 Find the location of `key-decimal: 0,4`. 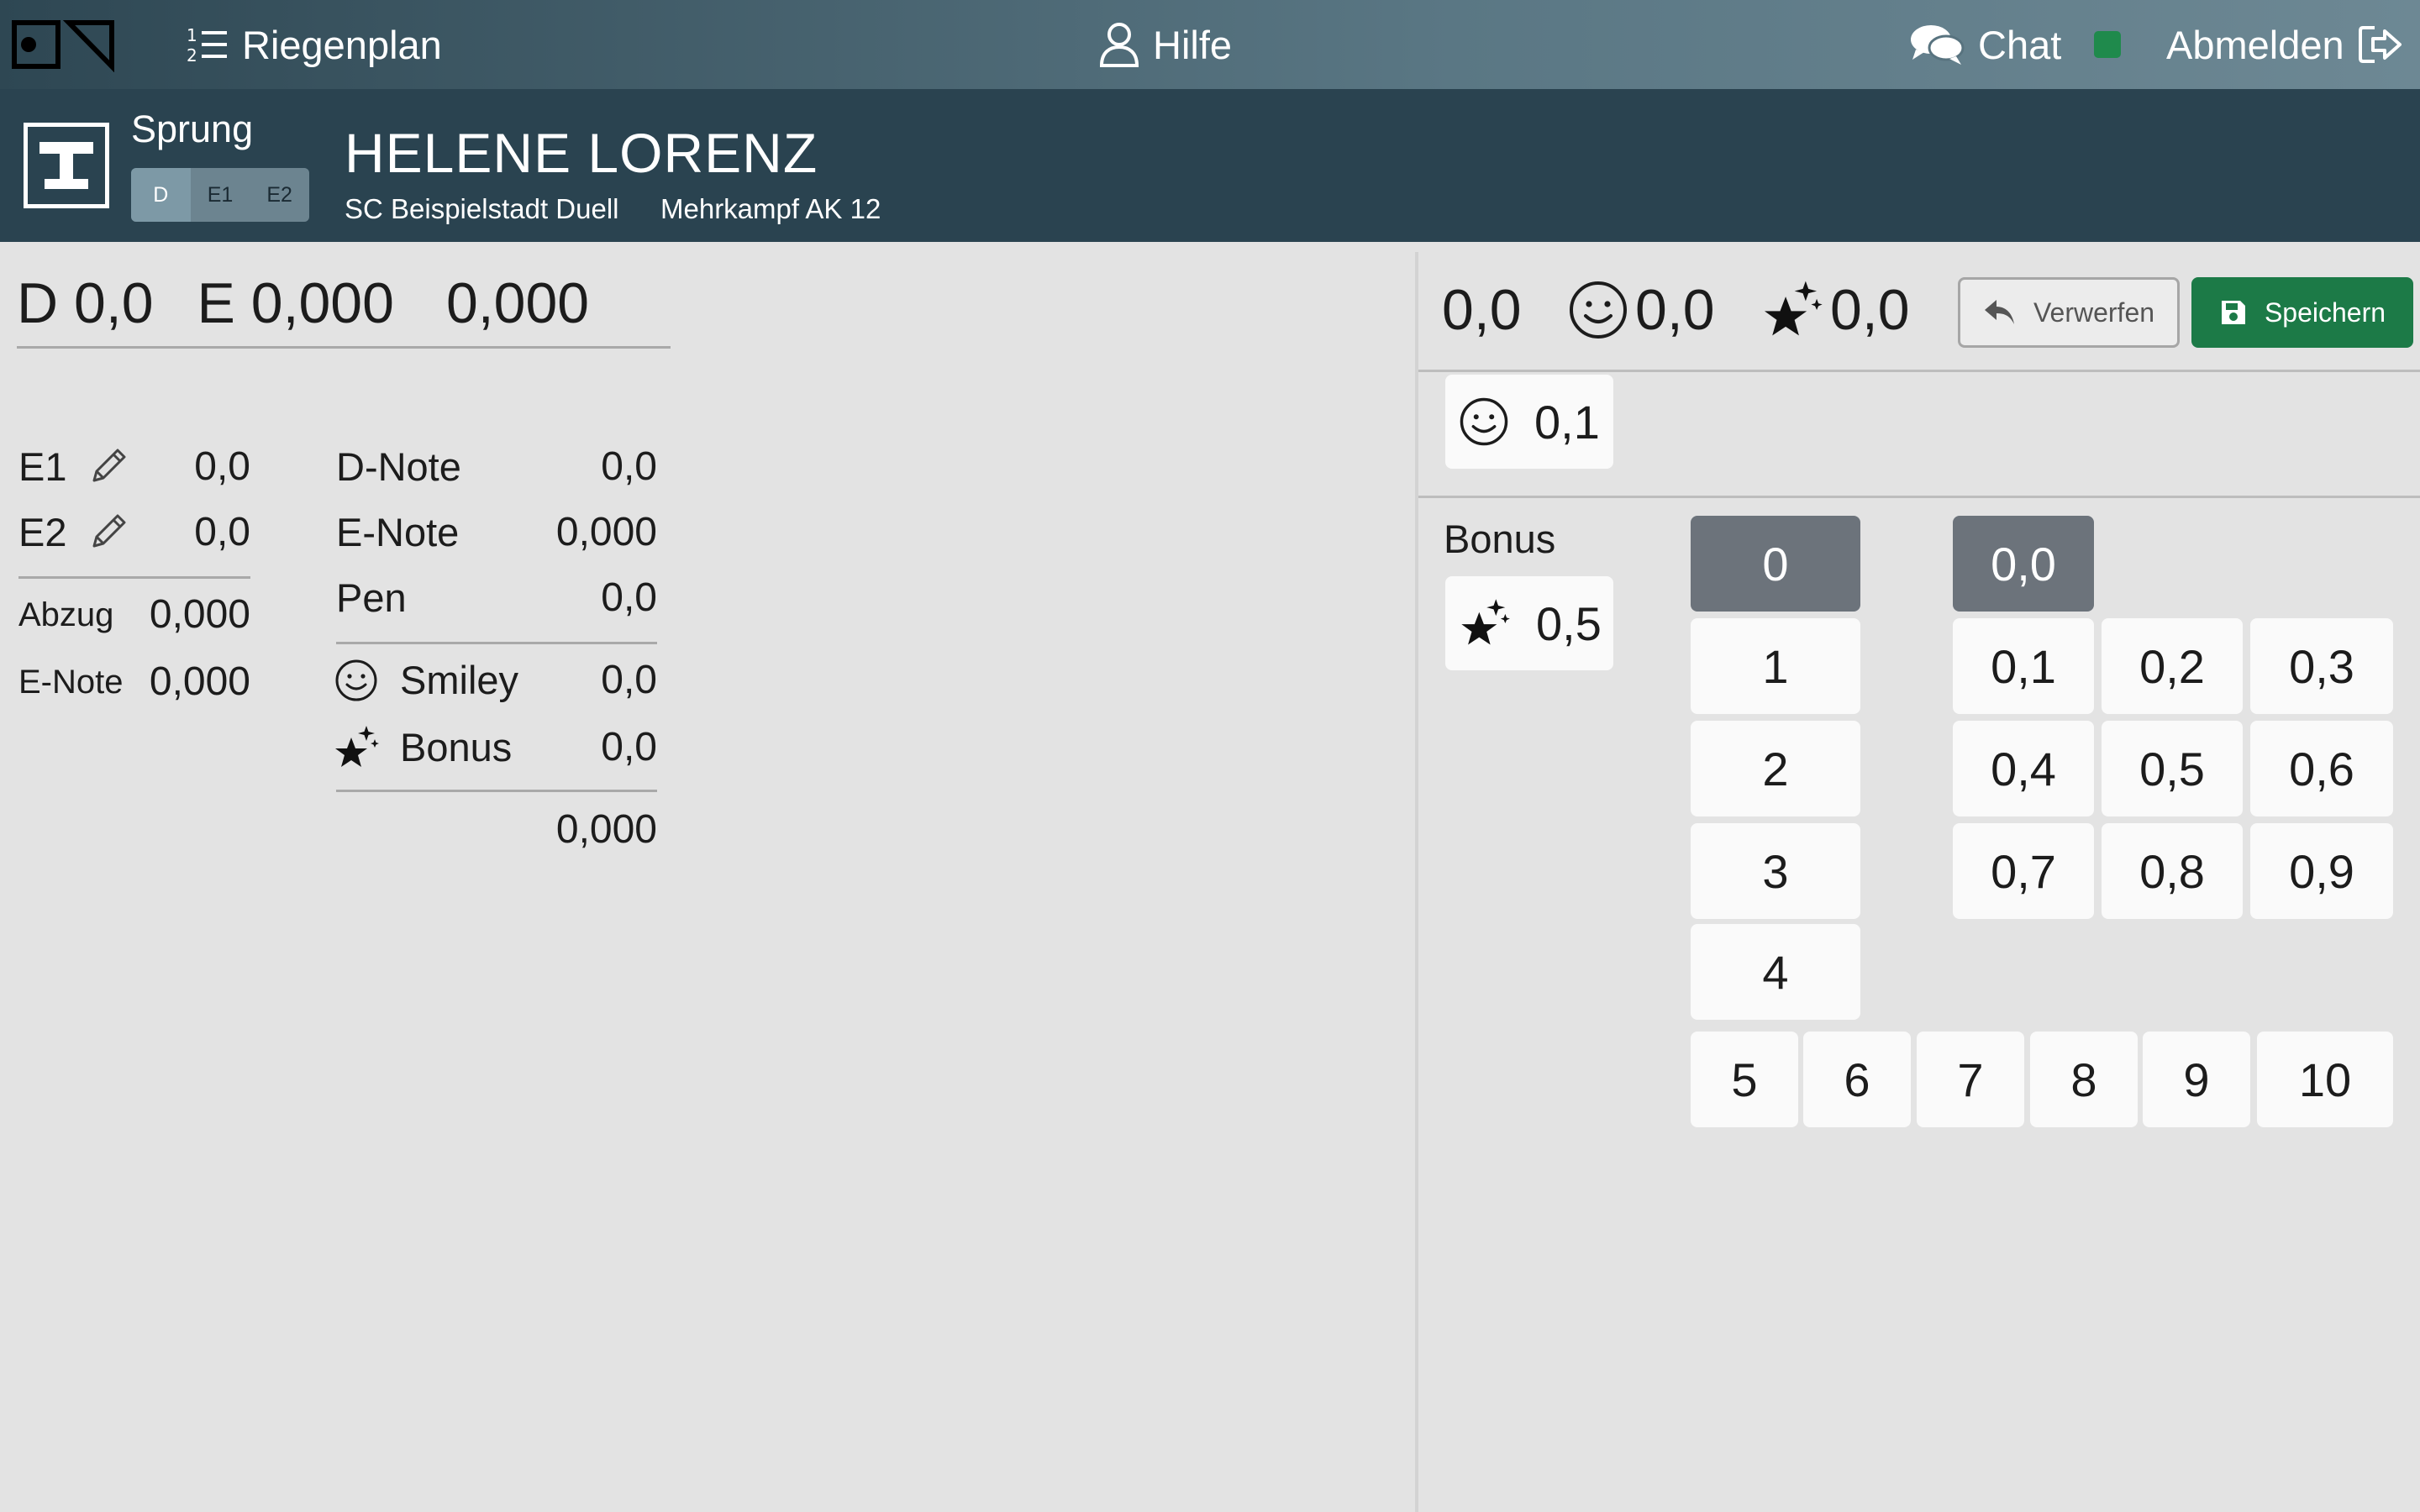

key-decimal: 0,4 is located at coordinates (2024, 768).